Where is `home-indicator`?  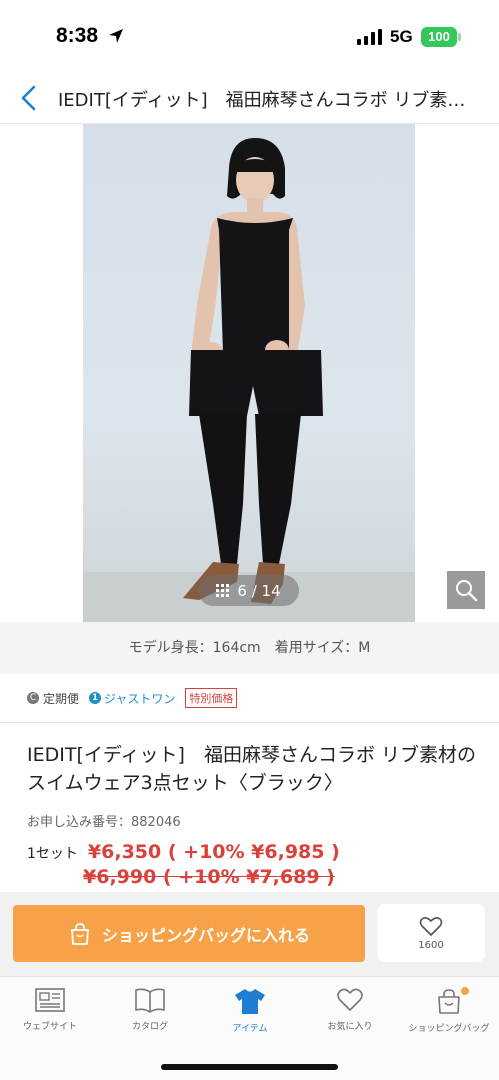 home-indicator is located at coordinates (249, 1067).